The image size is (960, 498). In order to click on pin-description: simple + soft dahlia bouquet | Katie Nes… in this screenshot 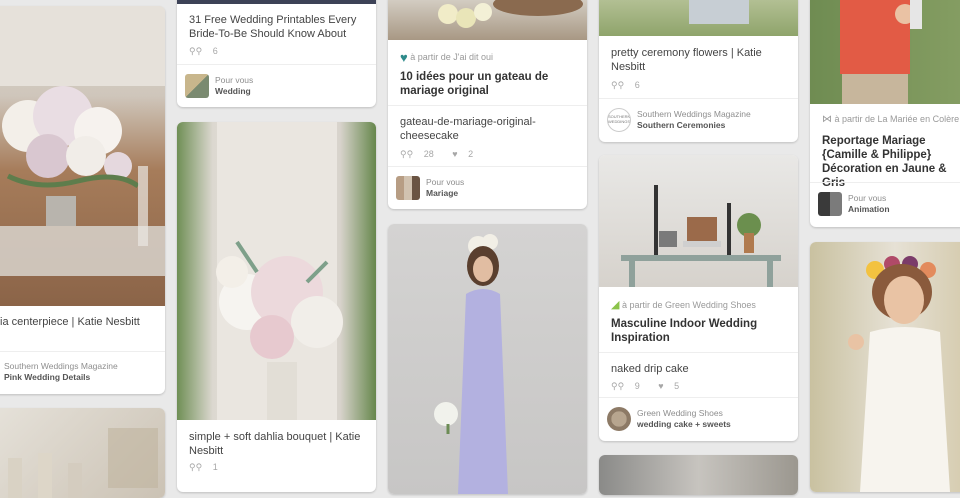, I will do `click(275, 444)`.